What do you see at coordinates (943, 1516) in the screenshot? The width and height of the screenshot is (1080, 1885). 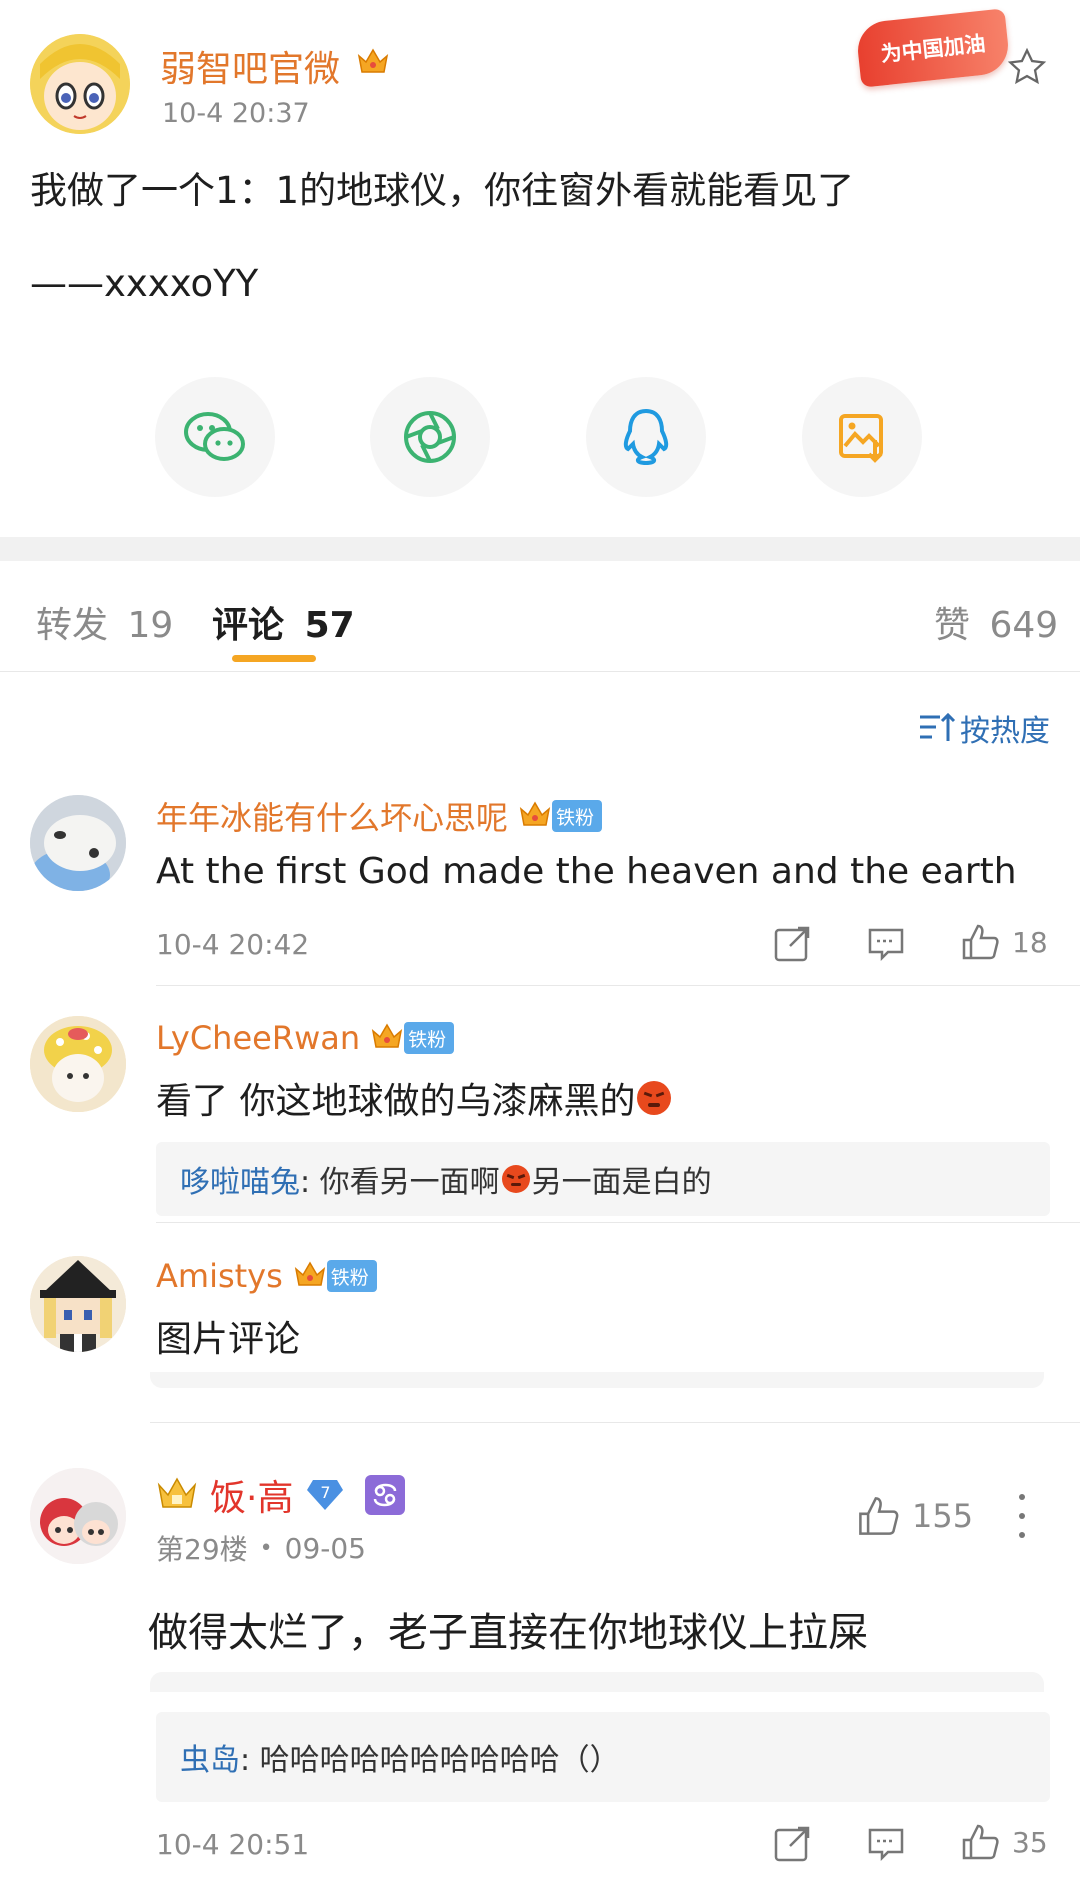 I see `like-count: 155` at bounding box center [943, 1516].